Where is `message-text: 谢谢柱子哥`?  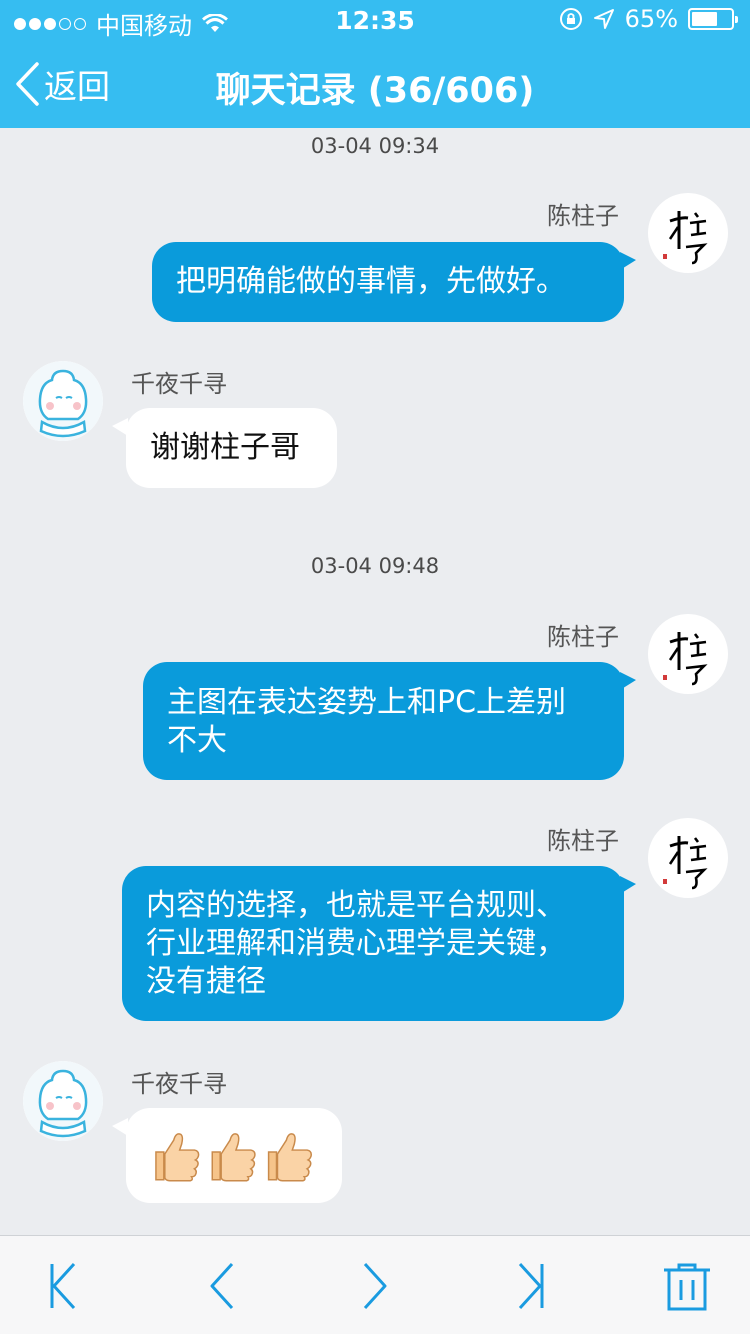
message-text: 谢谢柱子哥 is located at coordinates (225, 447).